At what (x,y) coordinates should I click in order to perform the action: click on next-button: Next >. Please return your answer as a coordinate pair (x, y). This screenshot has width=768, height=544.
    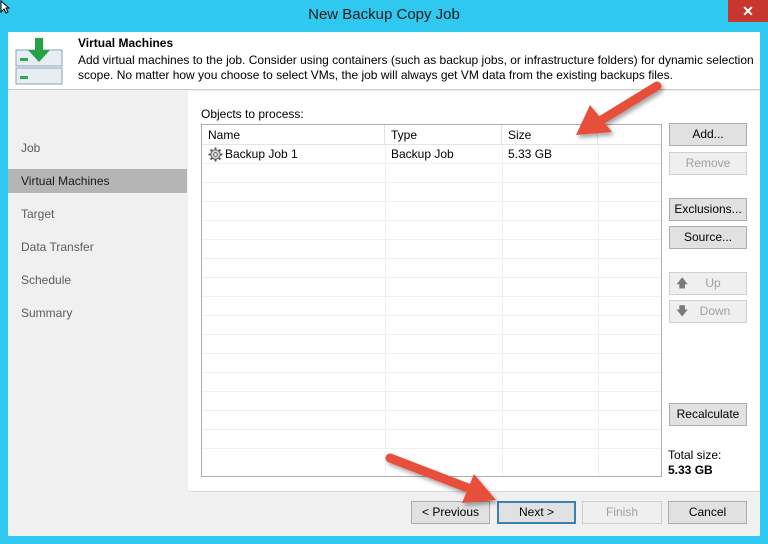
    Looking at the image, I should click on (536, 512).